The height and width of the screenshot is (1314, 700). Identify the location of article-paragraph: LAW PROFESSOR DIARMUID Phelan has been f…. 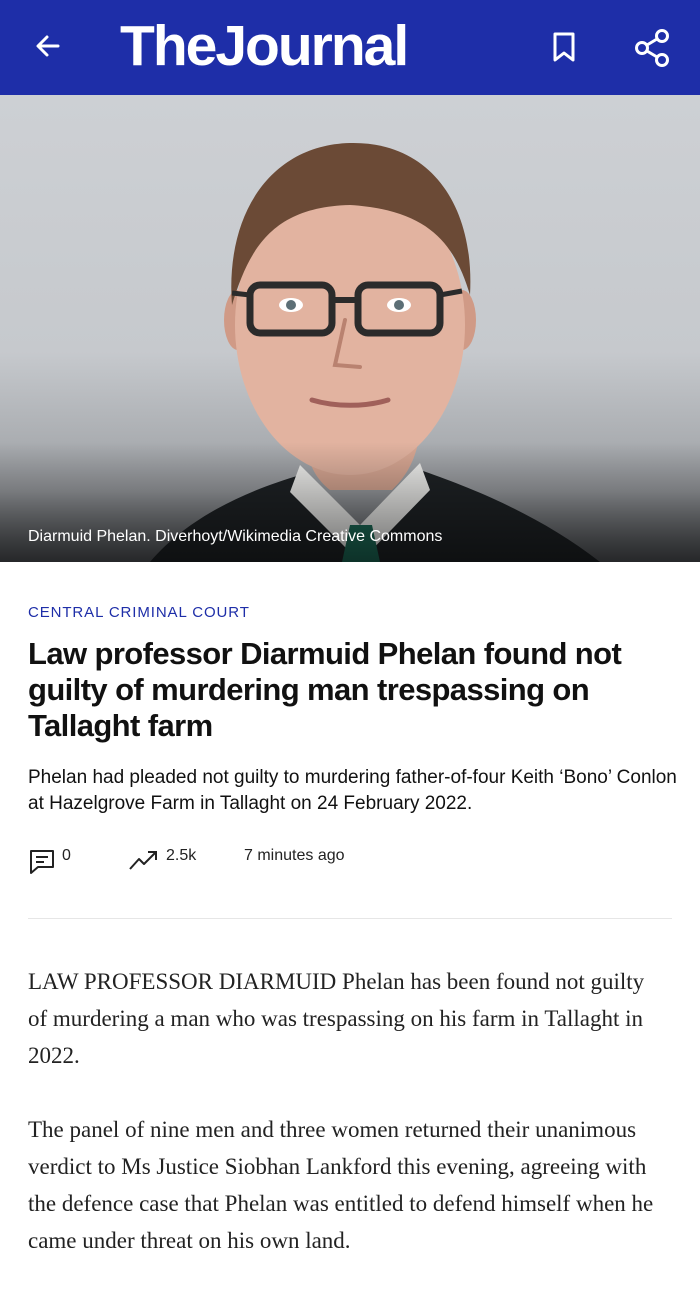
(336, 1018).